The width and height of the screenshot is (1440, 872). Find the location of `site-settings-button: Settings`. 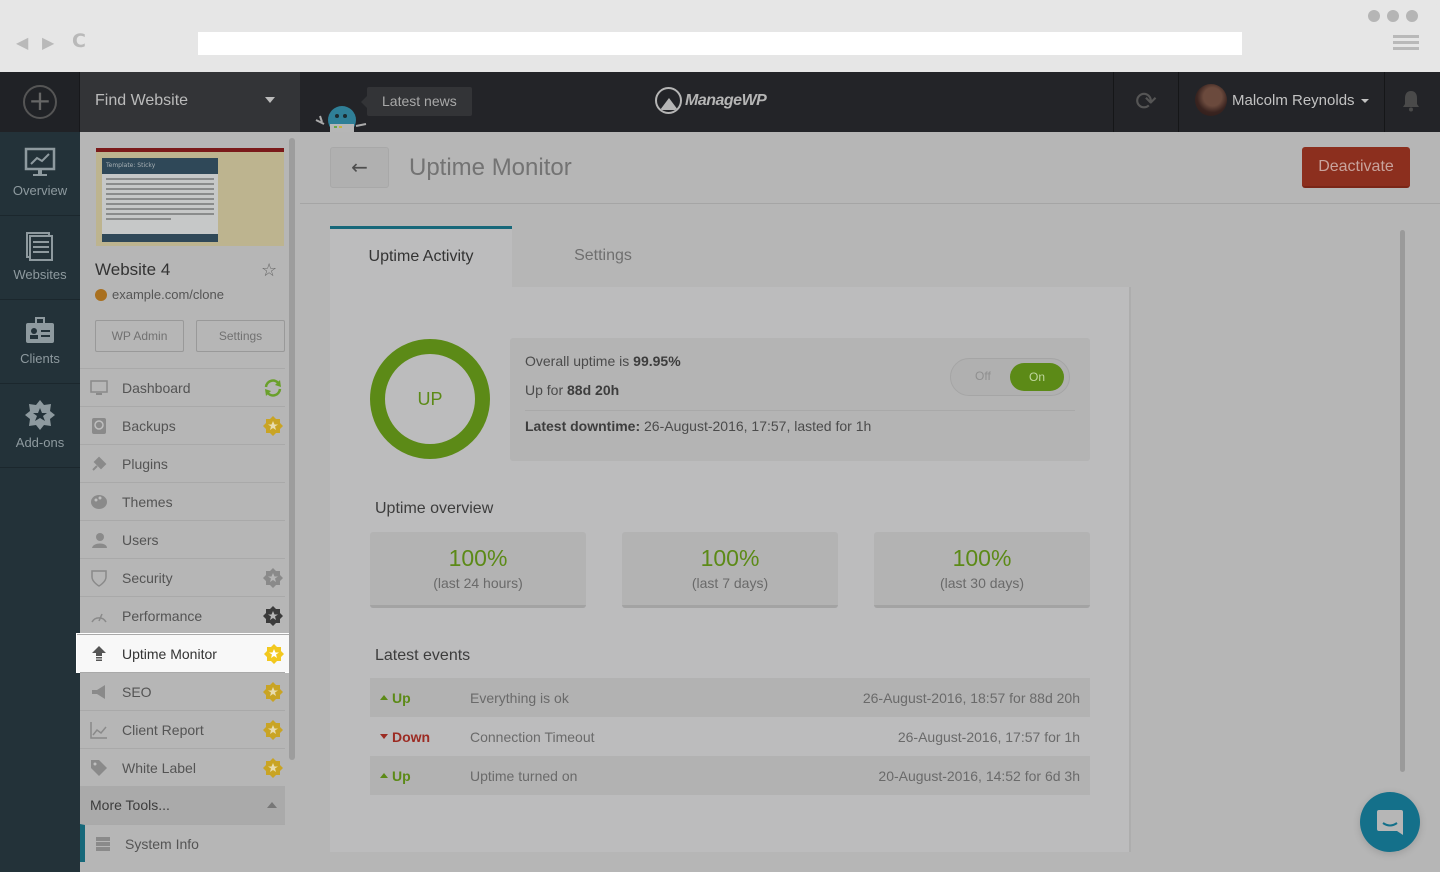

site-settings-button: Settings is located at coordinates (240, 336).